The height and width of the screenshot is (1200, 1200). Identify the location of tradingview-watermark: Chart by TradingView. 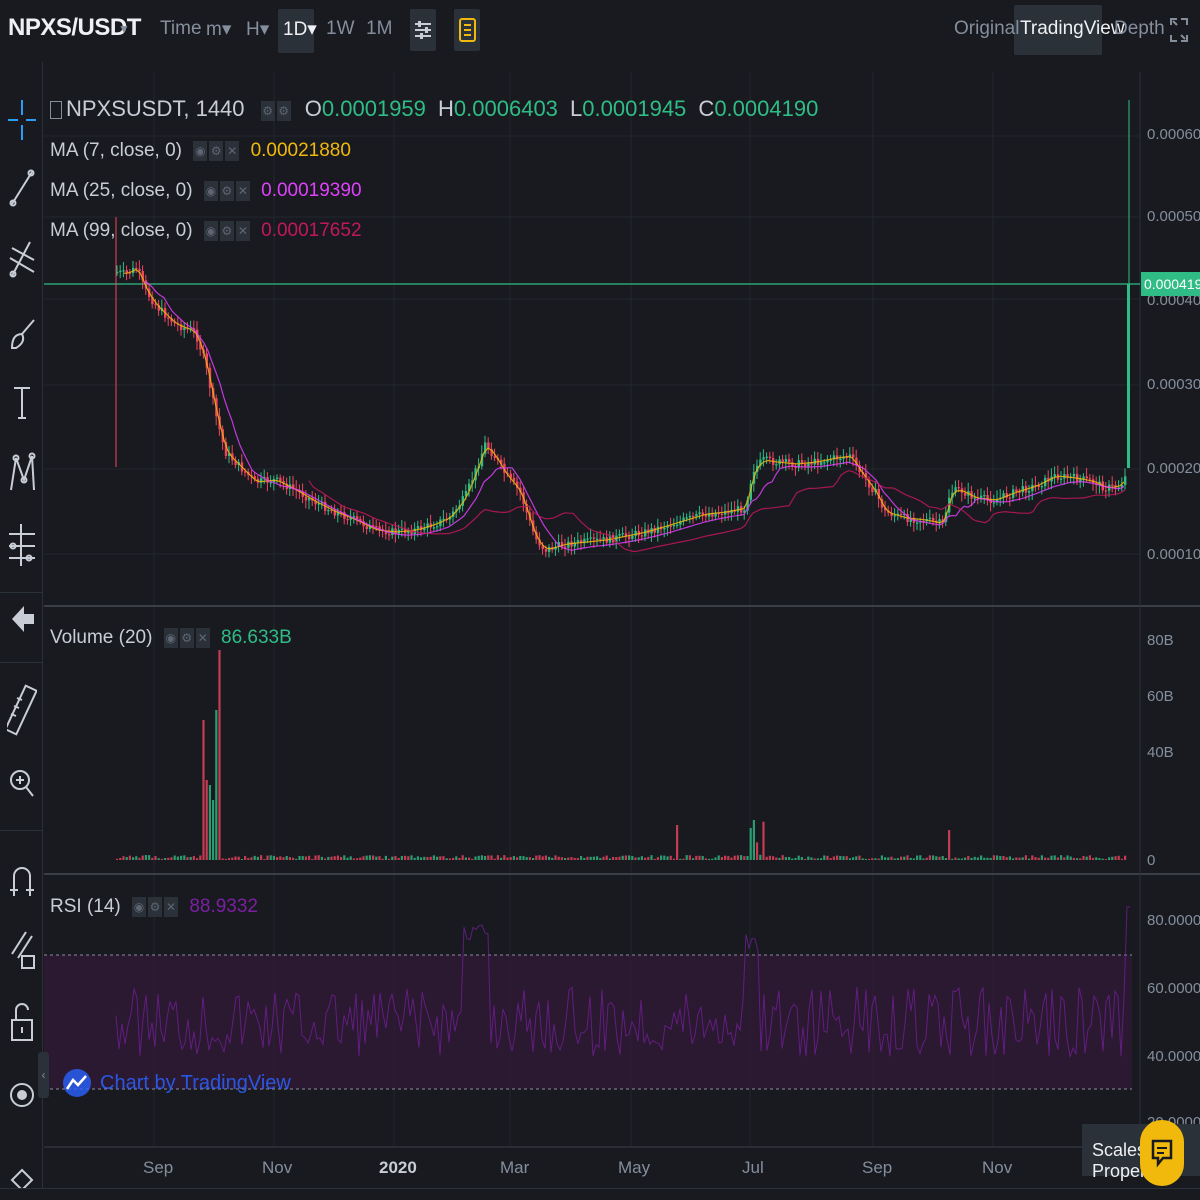
(176, 1083).